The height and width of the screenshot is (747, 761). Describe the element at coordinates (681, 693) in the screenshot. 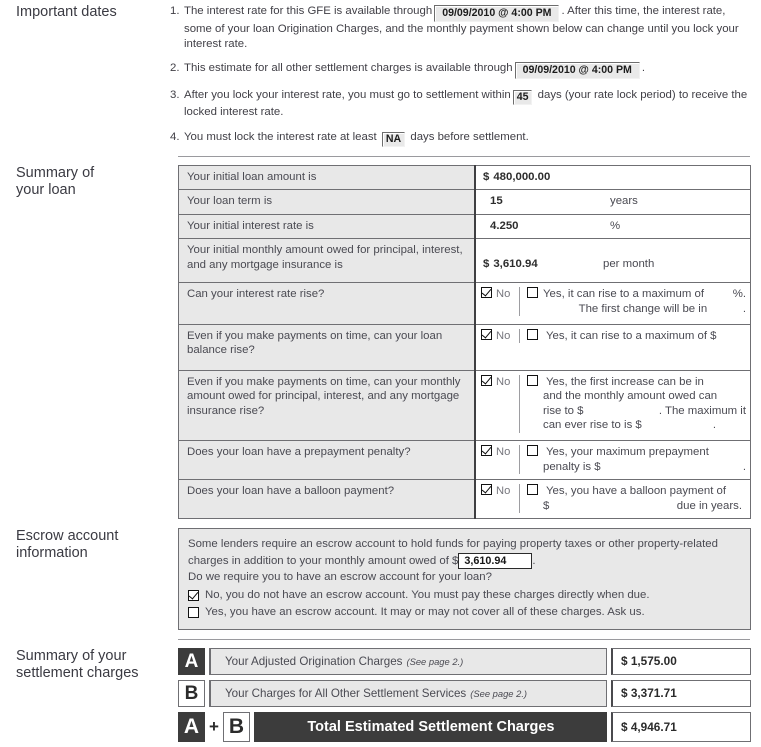

I see `charge-amount-b: $ 3,371.71` at that location.